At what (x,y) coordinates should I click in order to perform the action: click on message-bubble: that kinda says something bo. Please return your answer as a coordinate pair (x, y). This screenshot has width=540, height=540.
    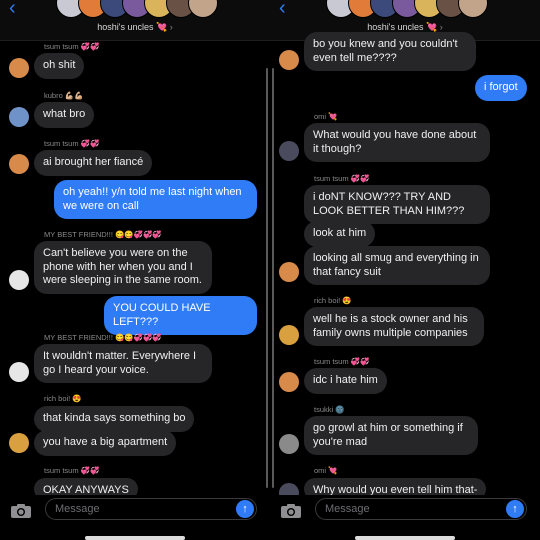
    Looking at the image, I should click on (114, 419).